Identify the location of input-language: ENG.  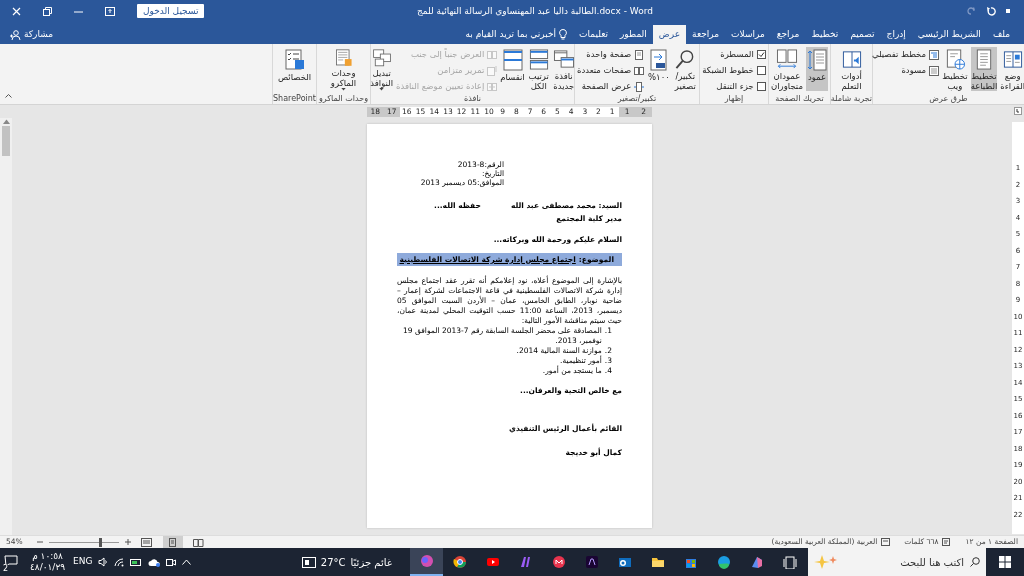
(83, 562).